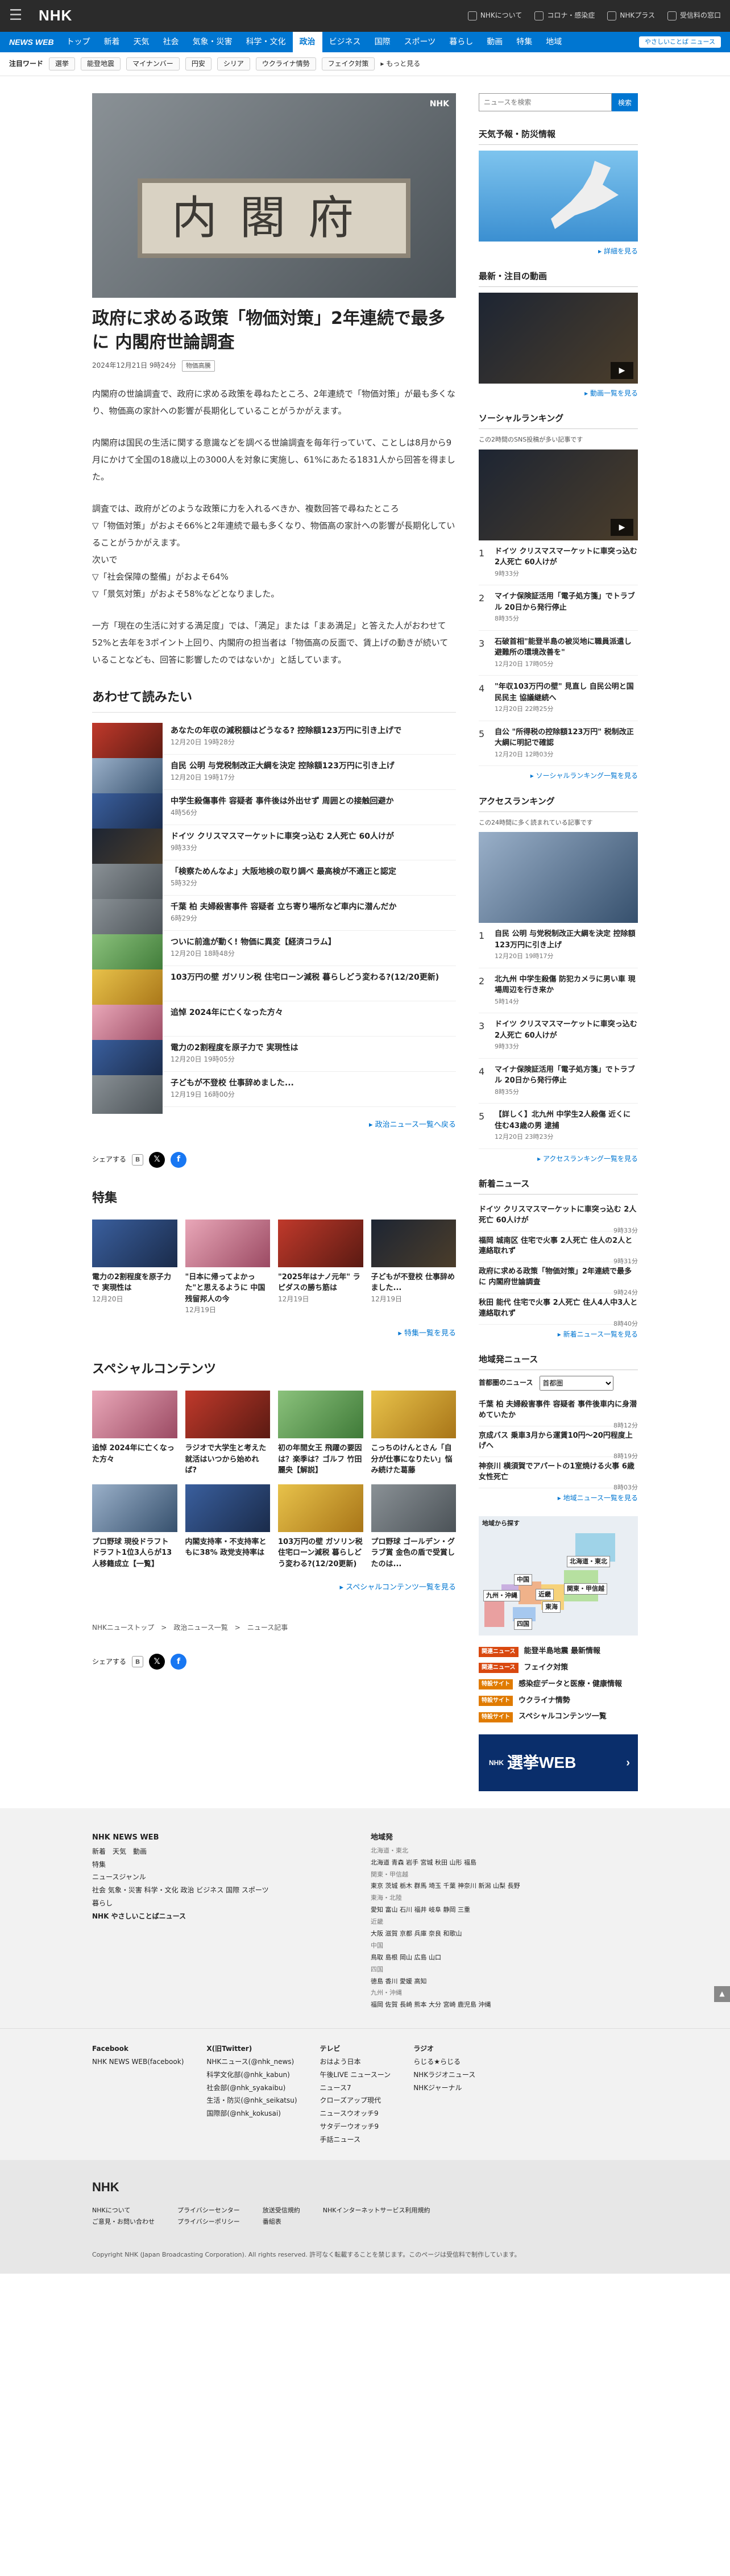  What do you see at coordinates (414, 1433) in the screenshot?
I see `special-card: こっちのけんとさん「自分が仕事になりたい」悩み続けた葛藤` at bounding box center [414, 1433].